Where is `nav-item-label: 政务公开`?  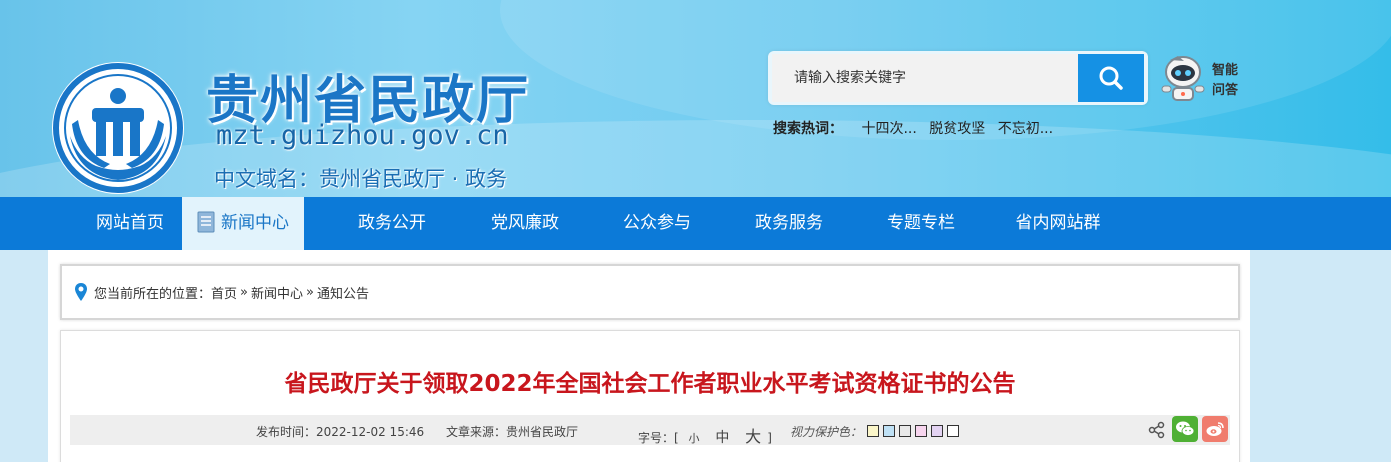
nav-item-label: 政务公开 is located at coordinates (392, 223).